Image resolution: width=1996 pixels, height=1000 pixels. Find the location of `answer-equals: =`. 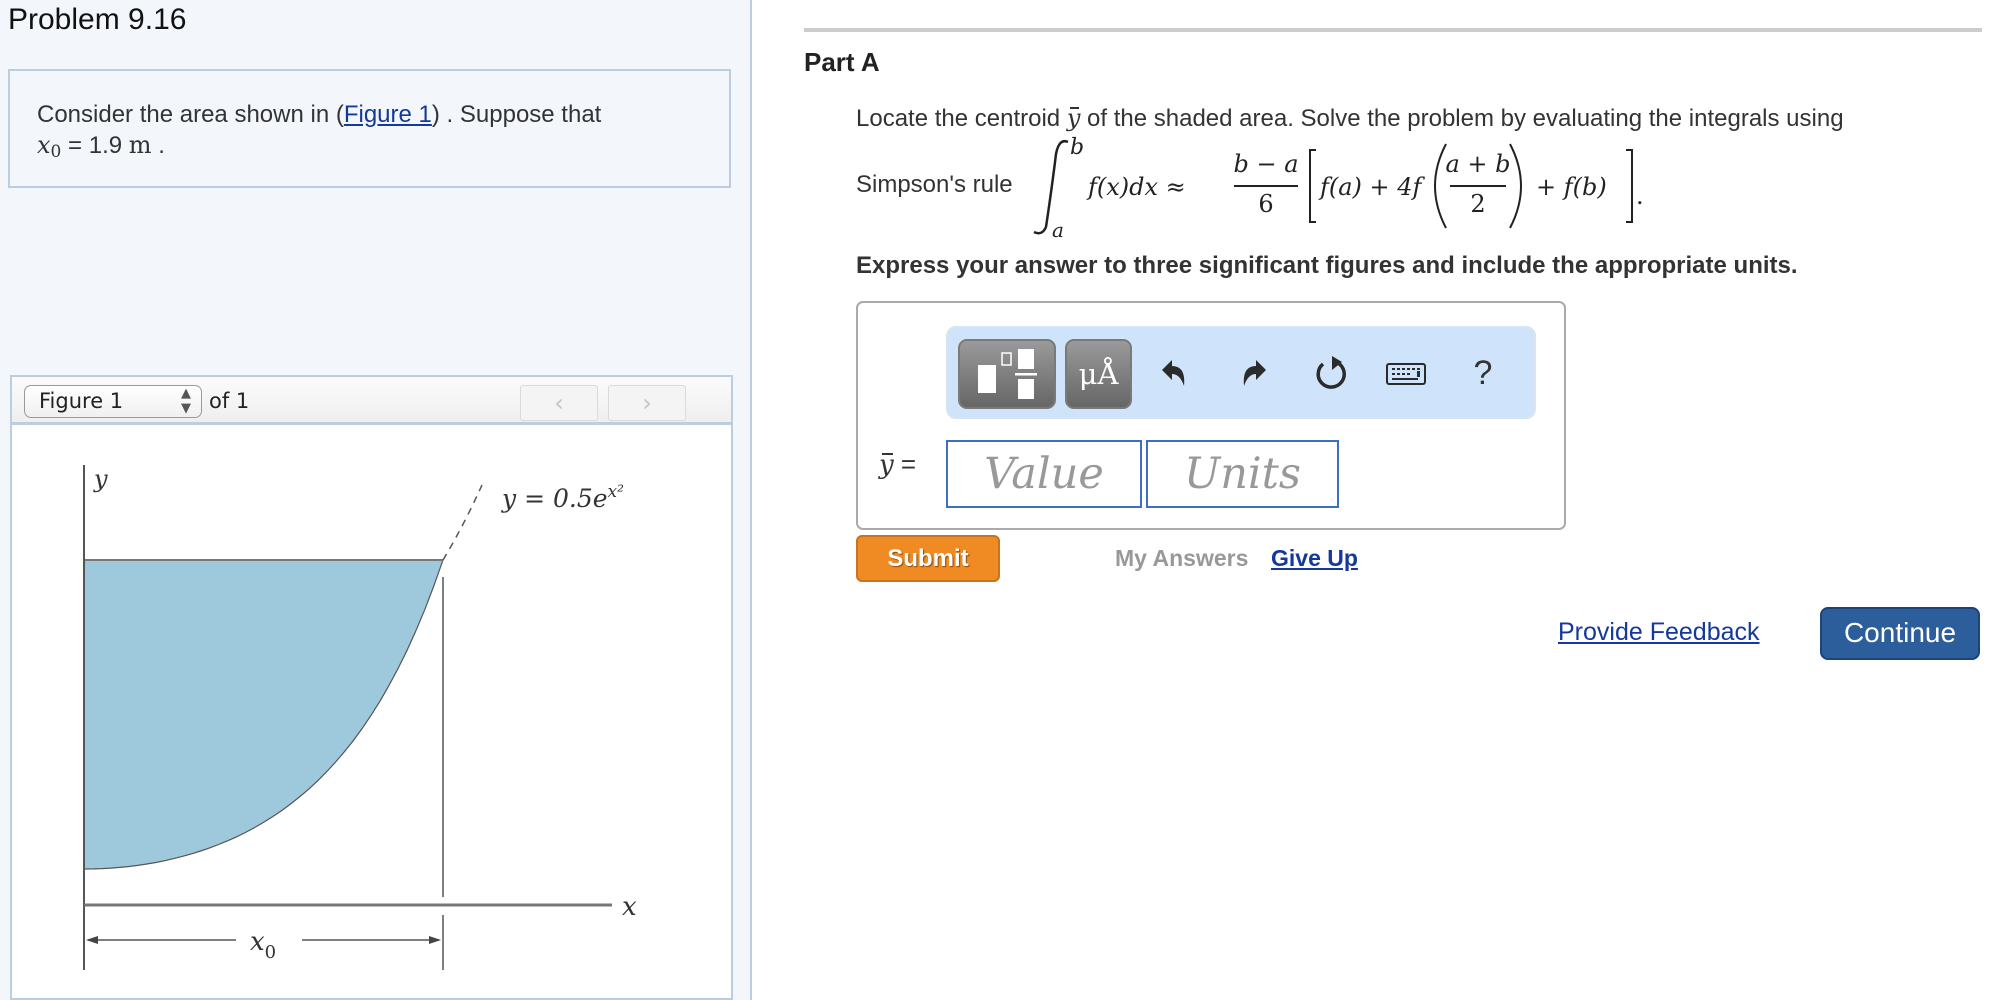

answer-equals: = is located at coordinates (905, 464).